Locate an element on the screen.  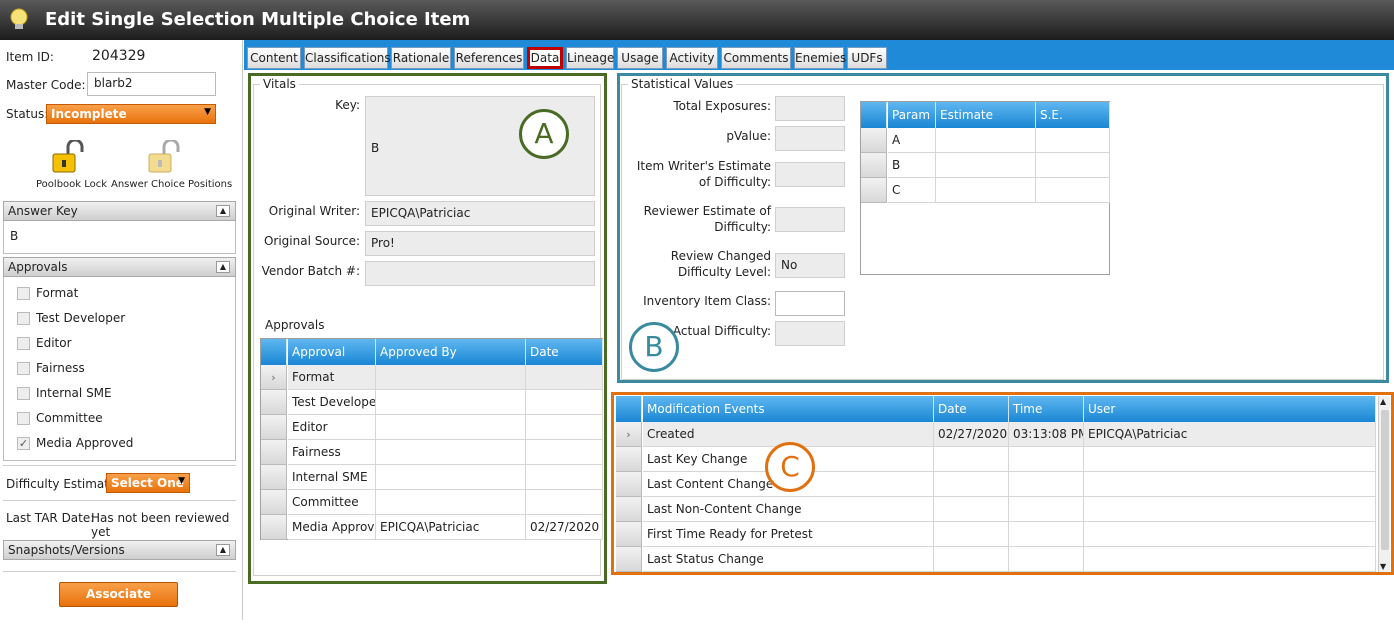
snapshots-header: Snapshots/Versions ▲ is located at coordinates (119, 550).